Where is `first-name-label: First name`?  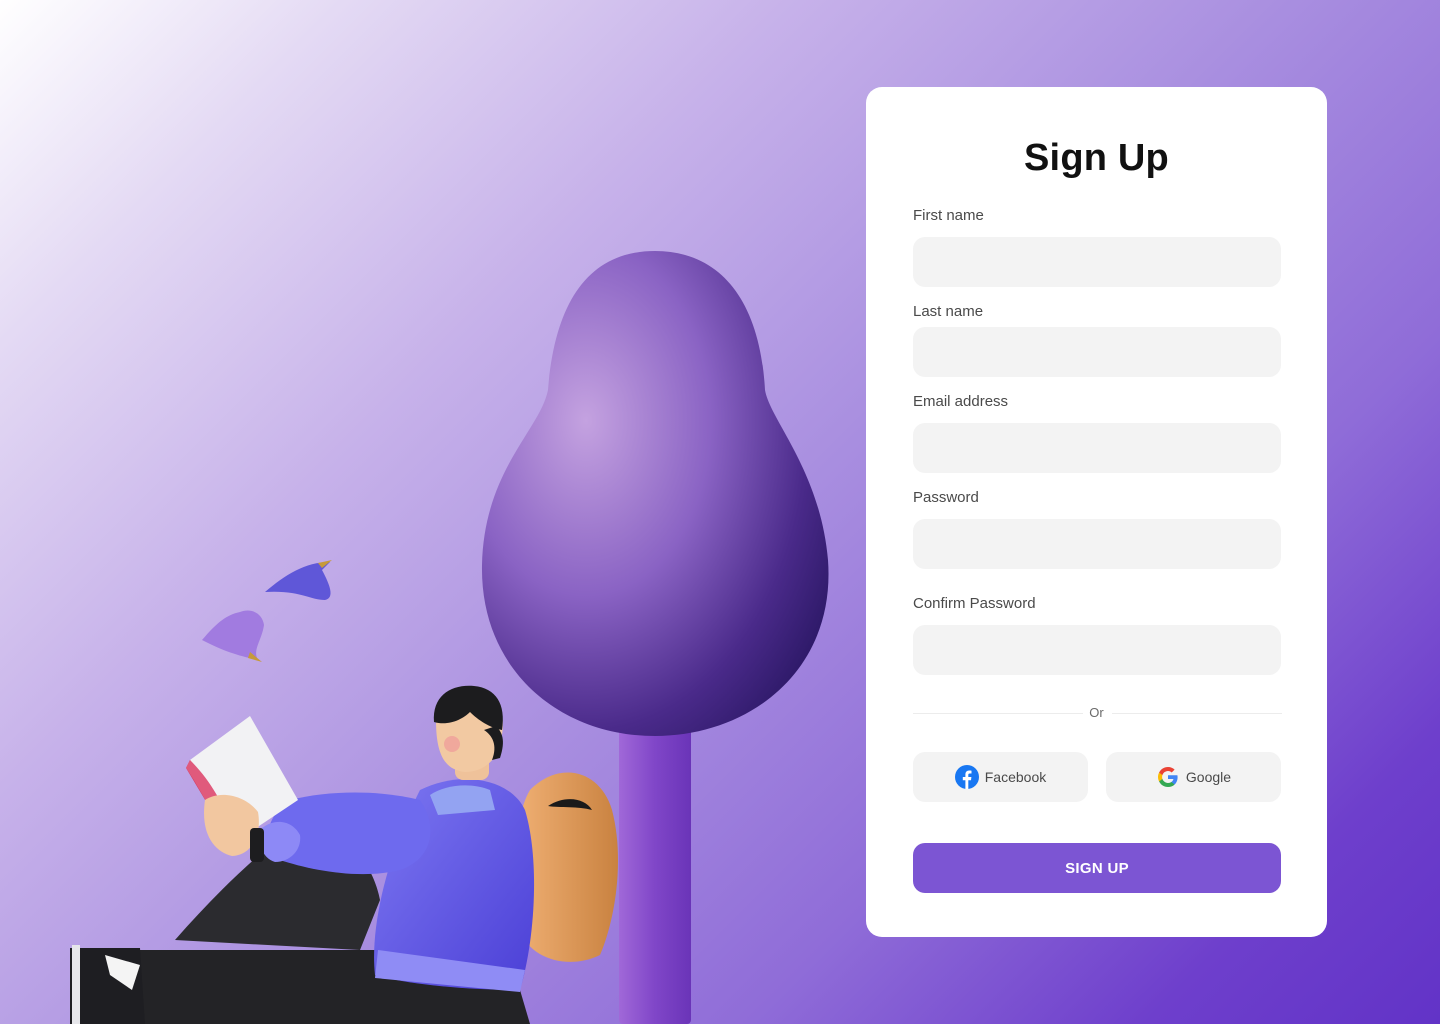
first-name-label: First name is located at coordinates (948, 215).